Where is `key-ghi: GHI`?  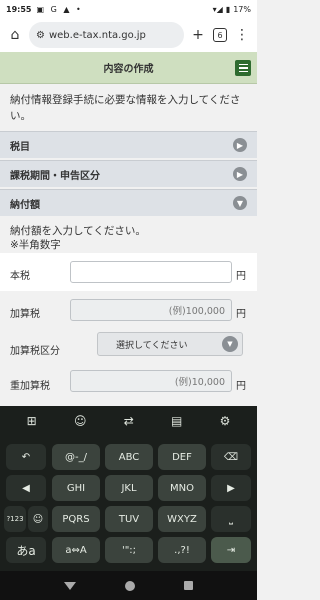 key-ghi: GHI is located at coordinates (76, 488).